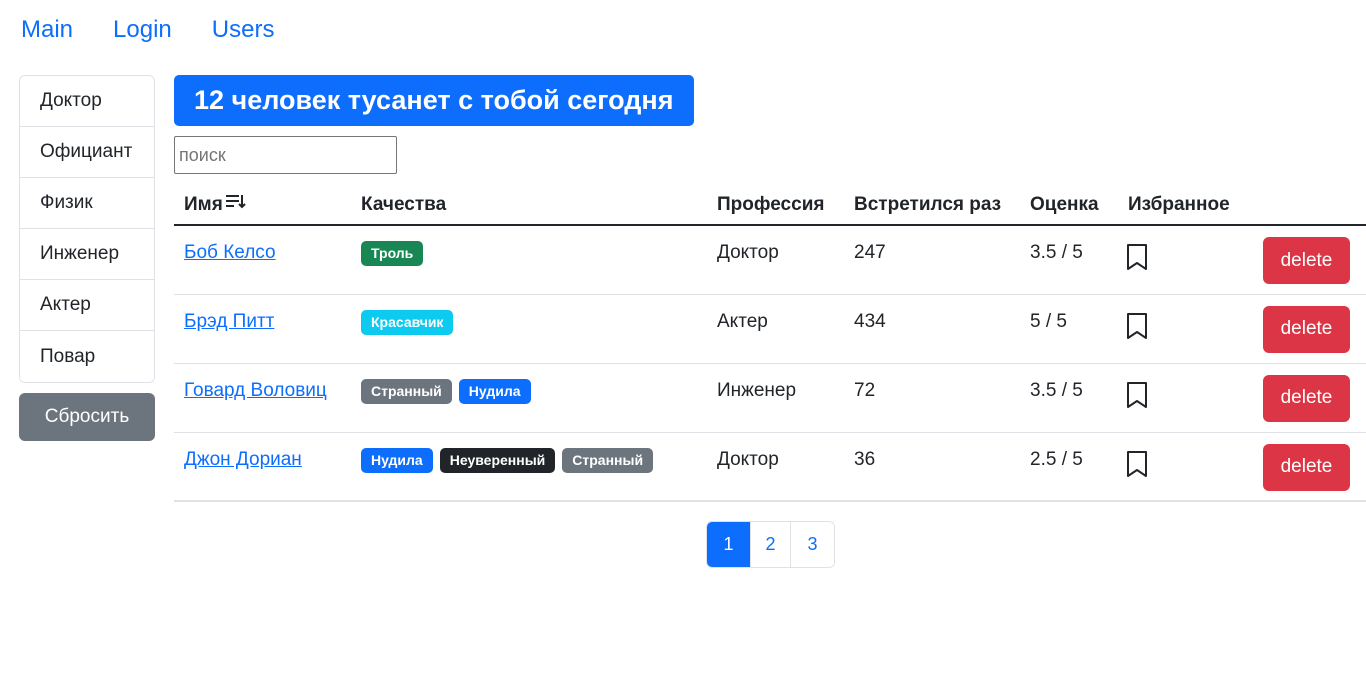 This screenshot has height=696, width=1366. What do you see at coordinates (47, 30) in the screenshot?
I see `nav-link-main: Main` at bounding box center [47, 30].